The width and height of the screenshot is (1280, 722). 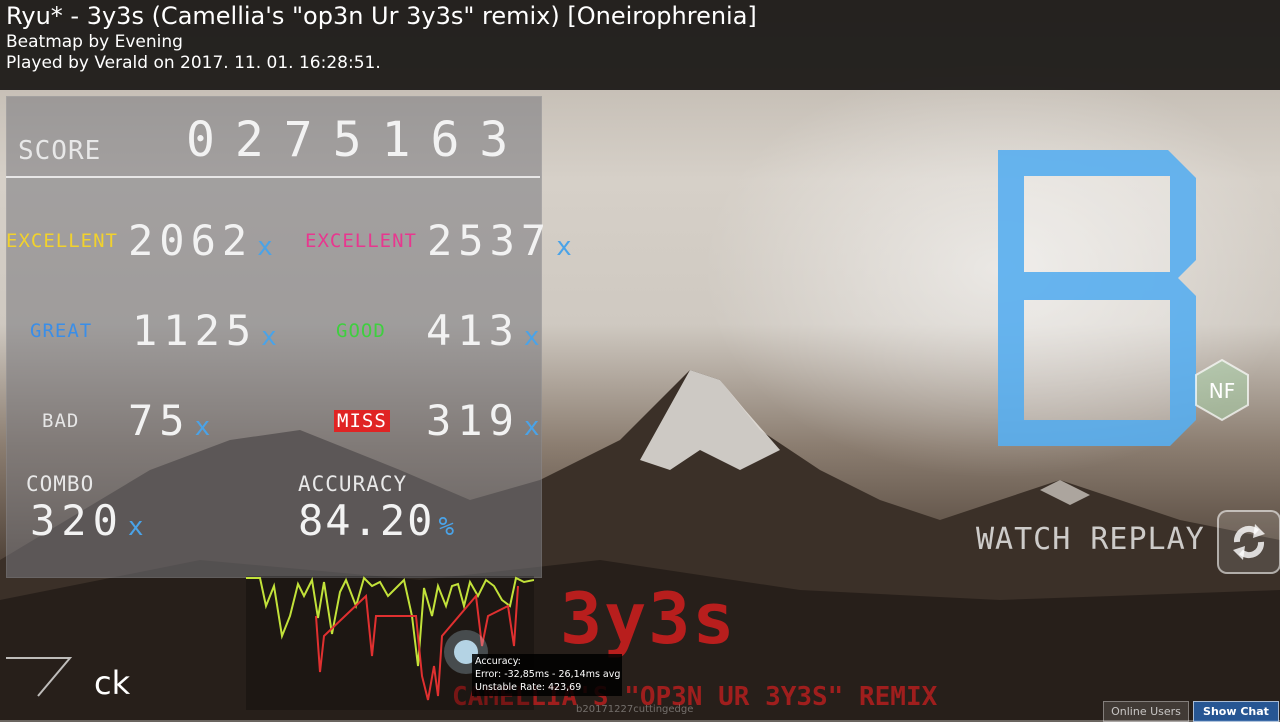 I want to click on miss-label-text: MISS, so click(x=362, y=421).